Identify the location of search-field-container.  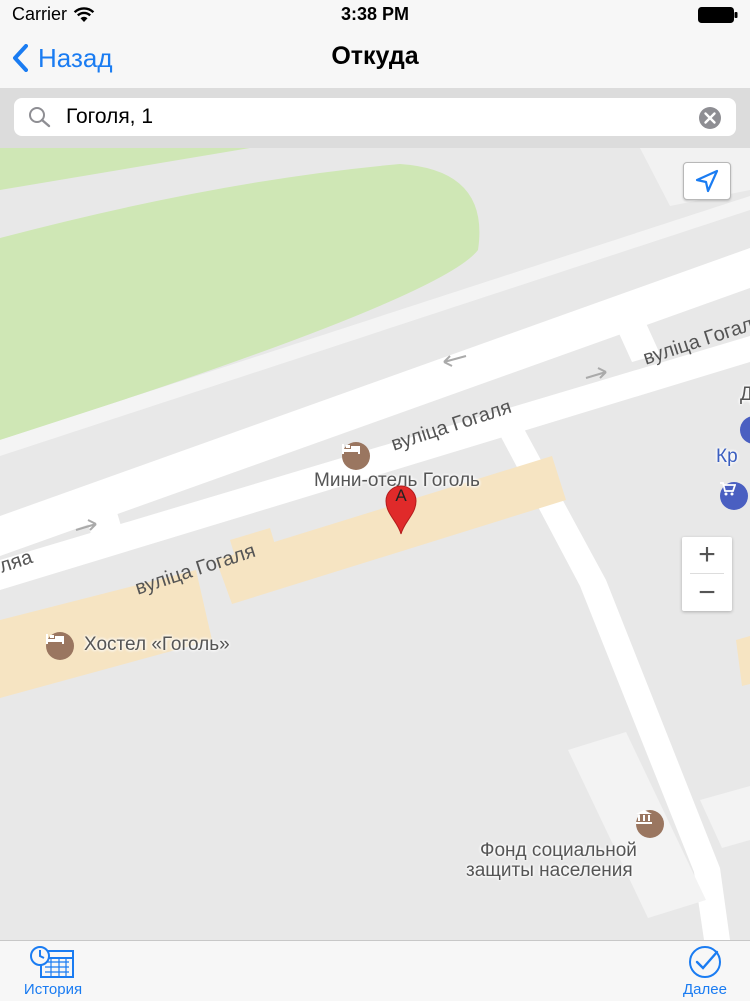
(375, 117).